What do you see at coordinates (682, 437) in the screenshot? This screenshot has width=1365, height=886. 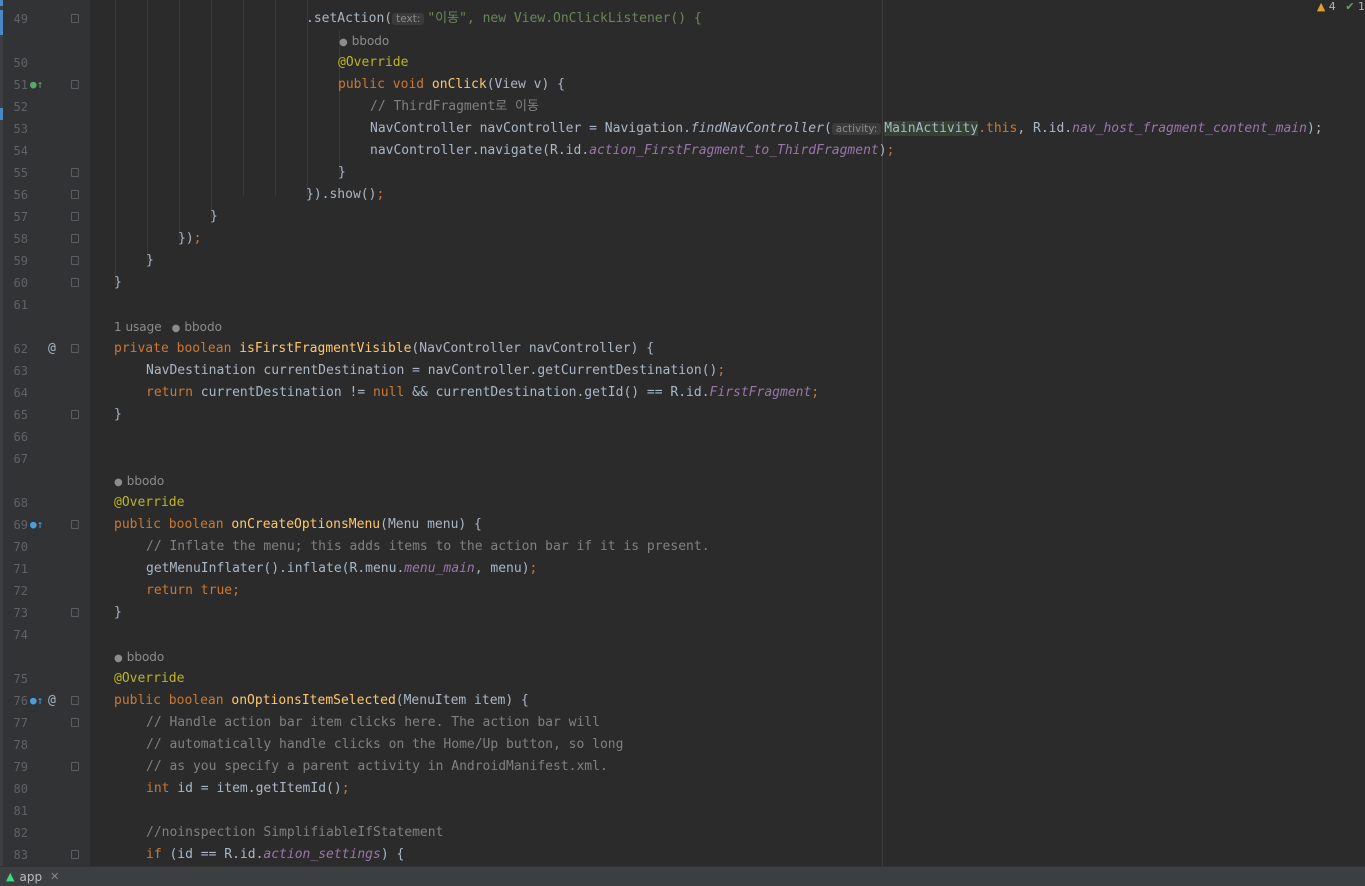 I see `code-line: 66` at bounding box center [682, 437].